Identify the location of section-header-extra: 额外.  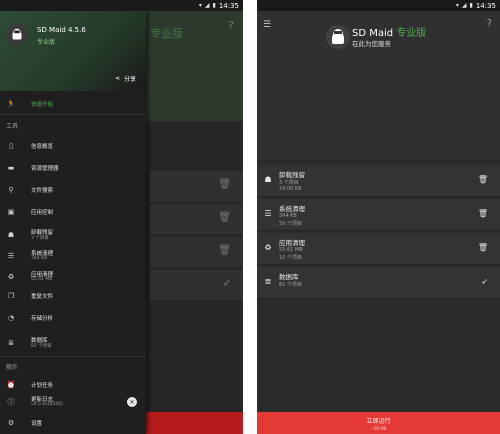
(12, 367).